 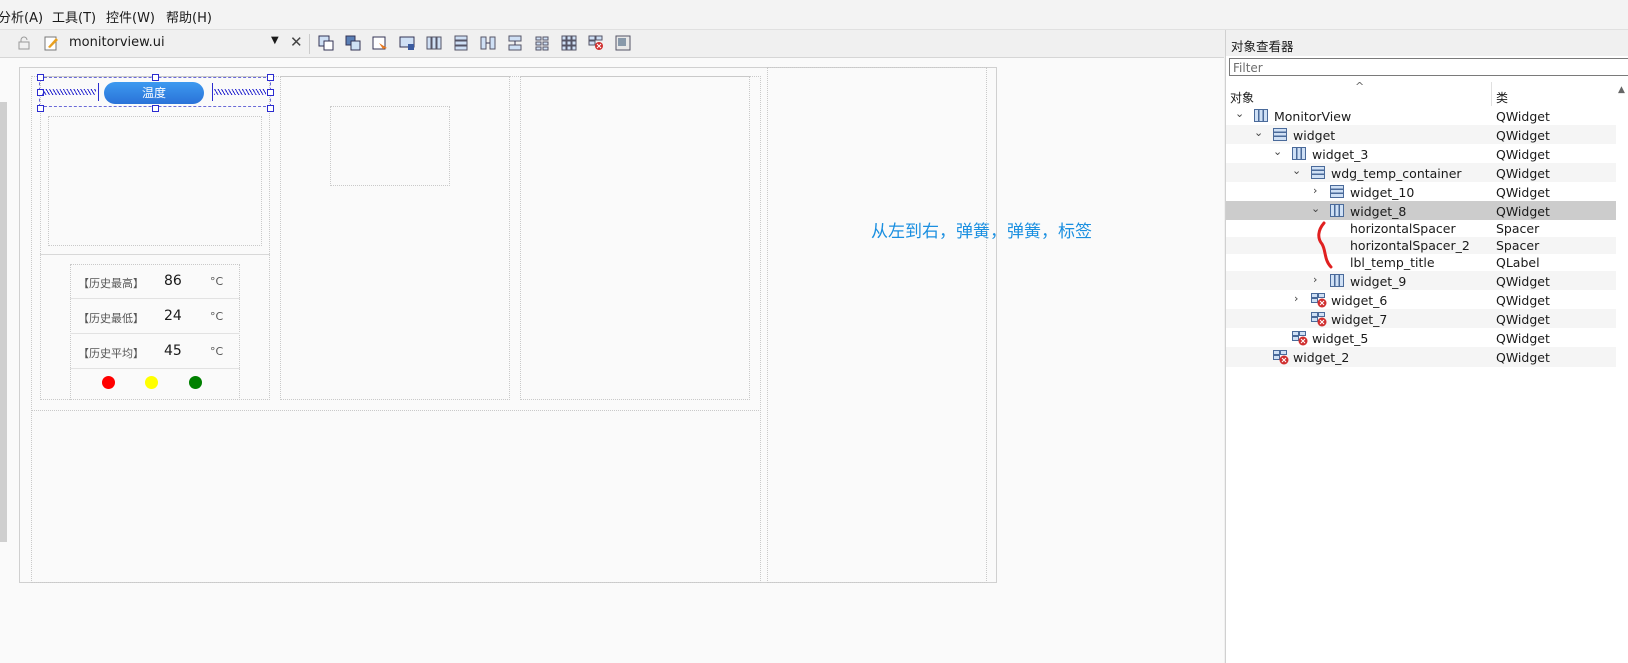 I want to click on tree-row: lbl_temp_title QLabel, so click(x=1421, y=262).